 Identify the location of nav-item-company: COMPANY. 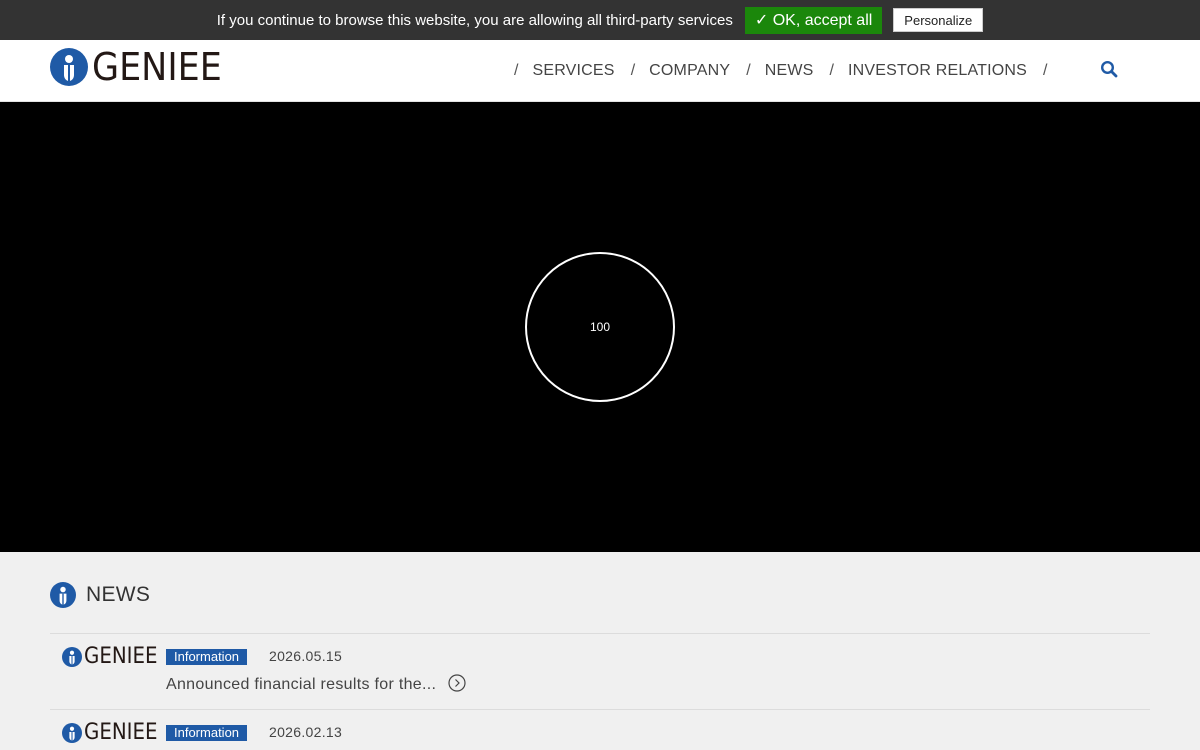
(689, 71).